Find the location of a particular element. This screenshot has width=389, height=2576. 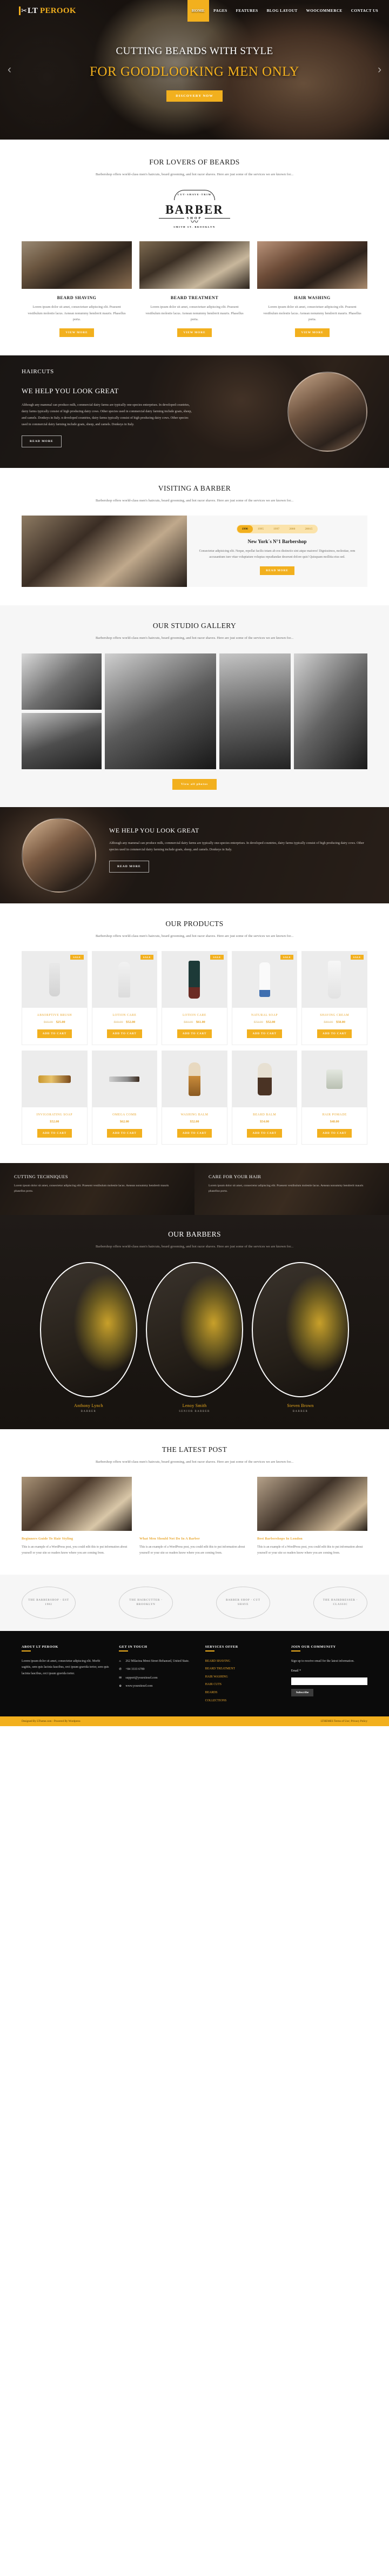

year-tab-1995: 1995 is located at coordinates (261, 529).